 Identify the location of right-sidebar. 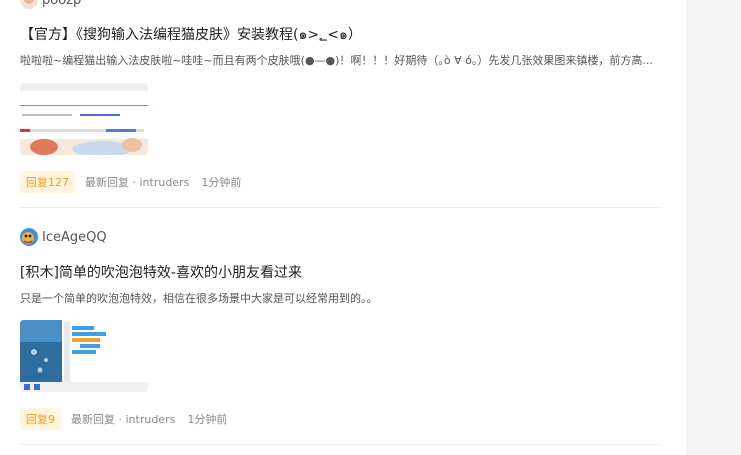
(713, 227).